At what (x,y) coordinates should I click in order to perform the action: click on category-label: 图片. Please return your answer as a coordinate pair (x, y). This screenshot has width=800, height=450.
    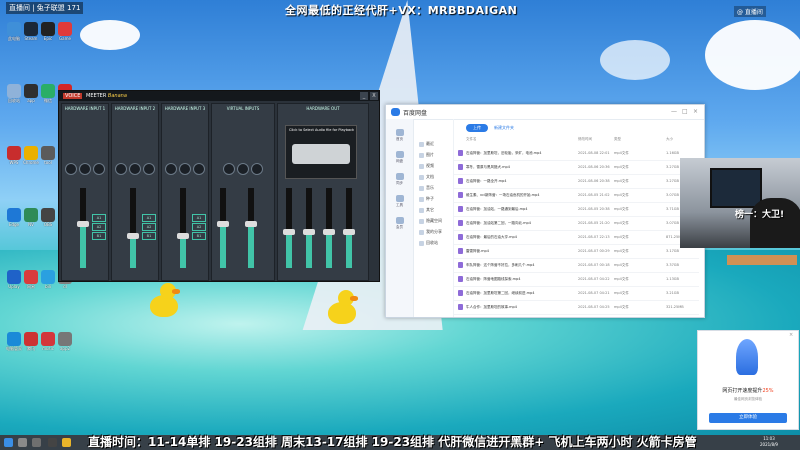
    Looking at the image, I should click on (430, 154).